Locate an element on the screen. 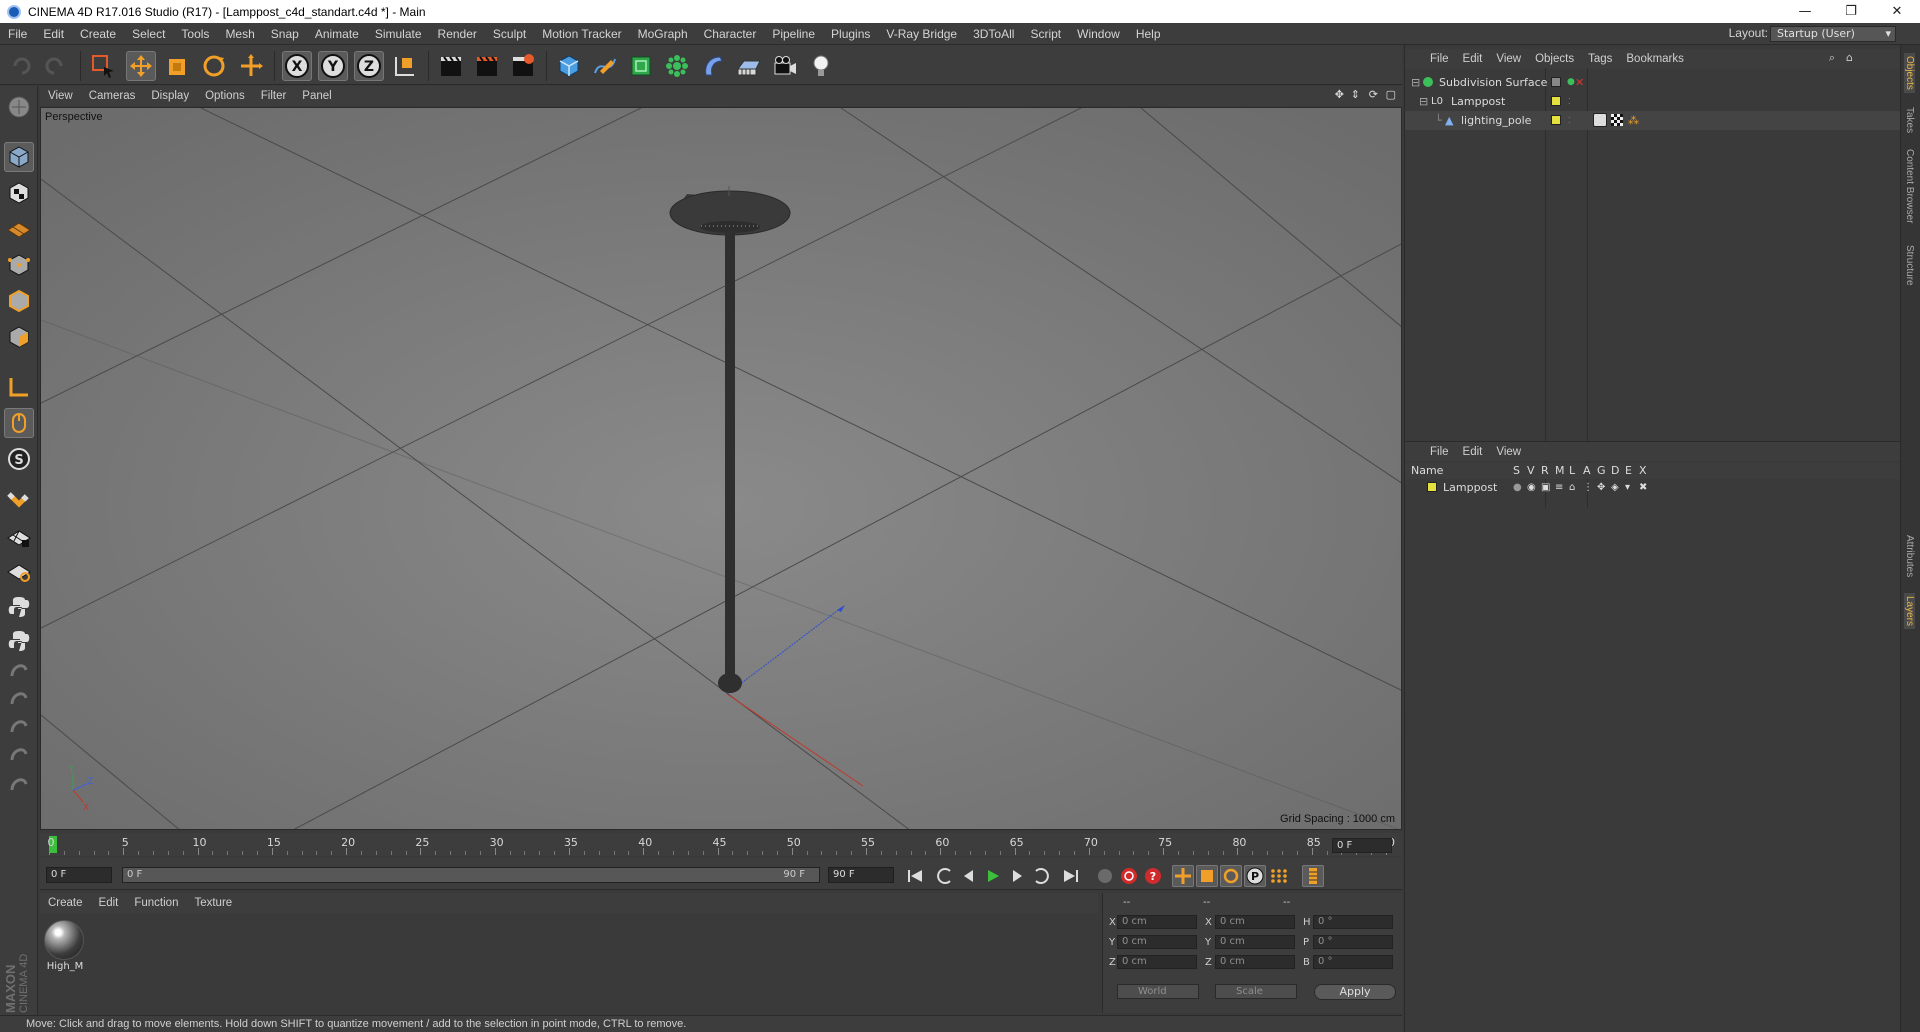 This screenshot has width=1920, height=1032. model-mode-button is located at coordinates (19, 157).